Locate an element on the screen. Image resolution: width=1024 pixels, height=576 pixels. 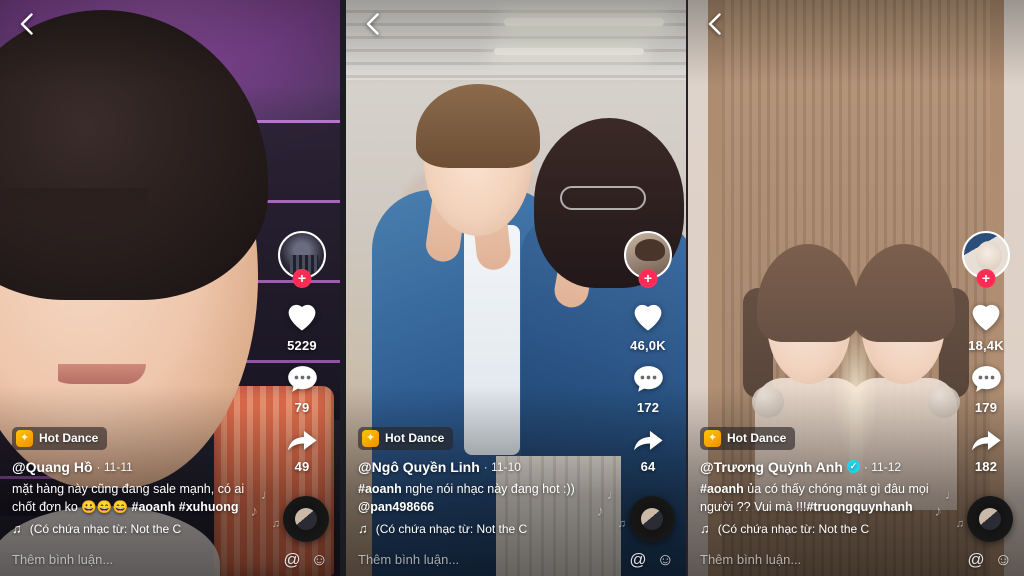
comment-button: 179 is located at coordinates (986, 389).